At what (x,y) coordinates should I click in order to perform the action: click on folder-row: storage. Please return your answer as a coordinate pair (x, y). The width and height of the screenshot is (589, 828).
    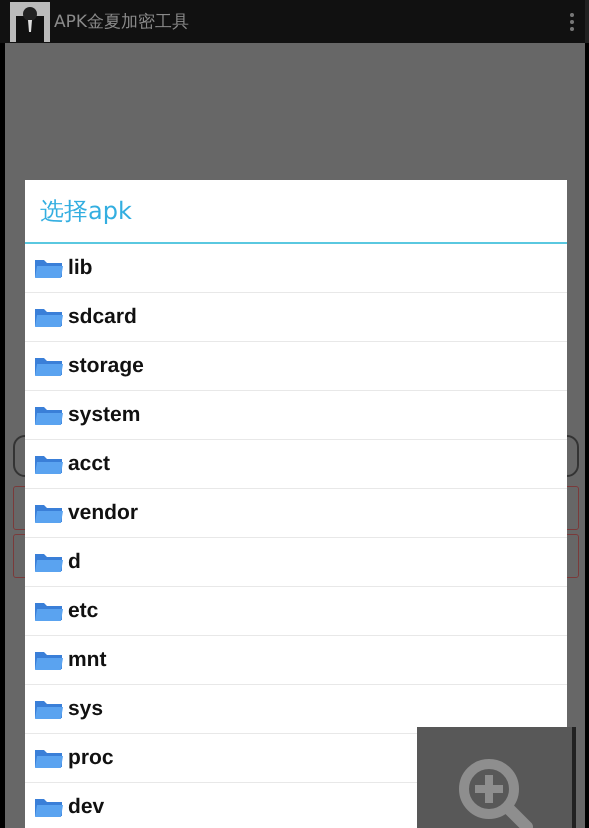
    Looking at the image, I should click on (296, 366).